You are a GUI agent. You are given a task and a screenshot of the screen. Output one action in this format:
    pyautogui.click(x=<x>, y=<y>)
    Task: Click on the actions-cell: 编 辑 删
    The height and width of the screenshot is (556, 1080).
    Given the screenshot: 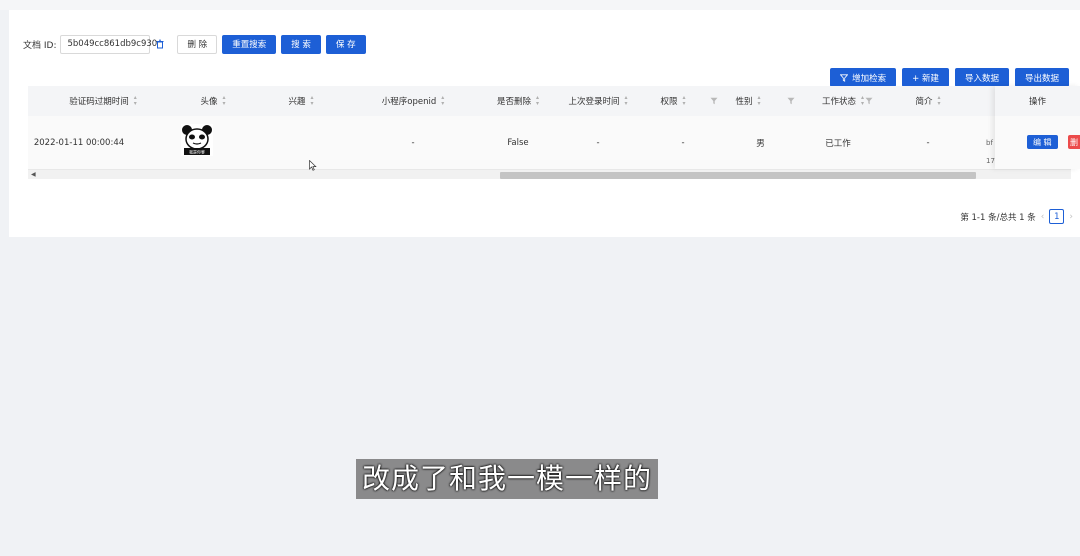 What is the action you would take?
    pyautogui.click(x=1037, y=142)
    